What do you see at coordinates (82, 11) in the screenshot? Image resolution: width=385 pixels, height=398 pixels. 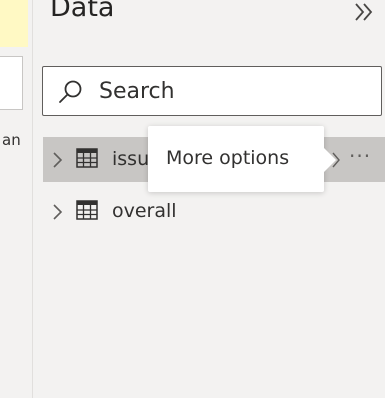 I see `pane-title: Data` at bounding box center [82, 11].